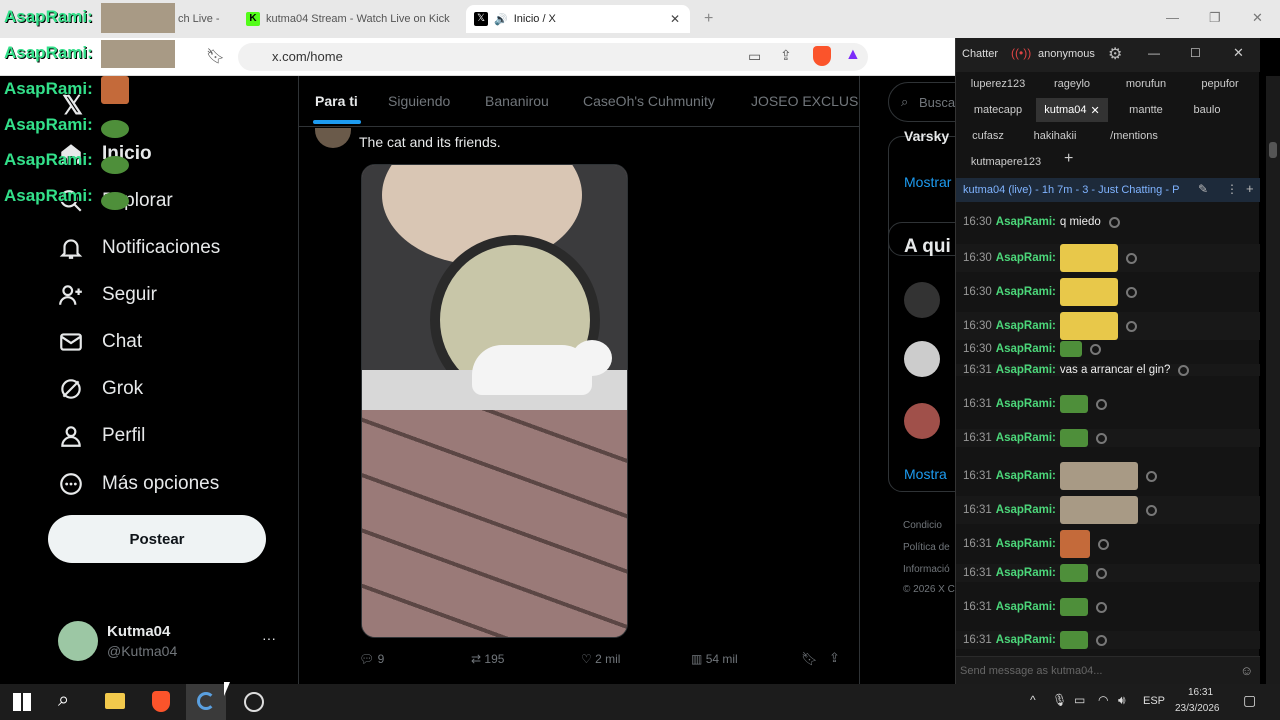 The width and height of the screenshot is (1280, 720). Describe the element at coordinates (254, 702) in the screenshot. I see `obs-icon` at that location.